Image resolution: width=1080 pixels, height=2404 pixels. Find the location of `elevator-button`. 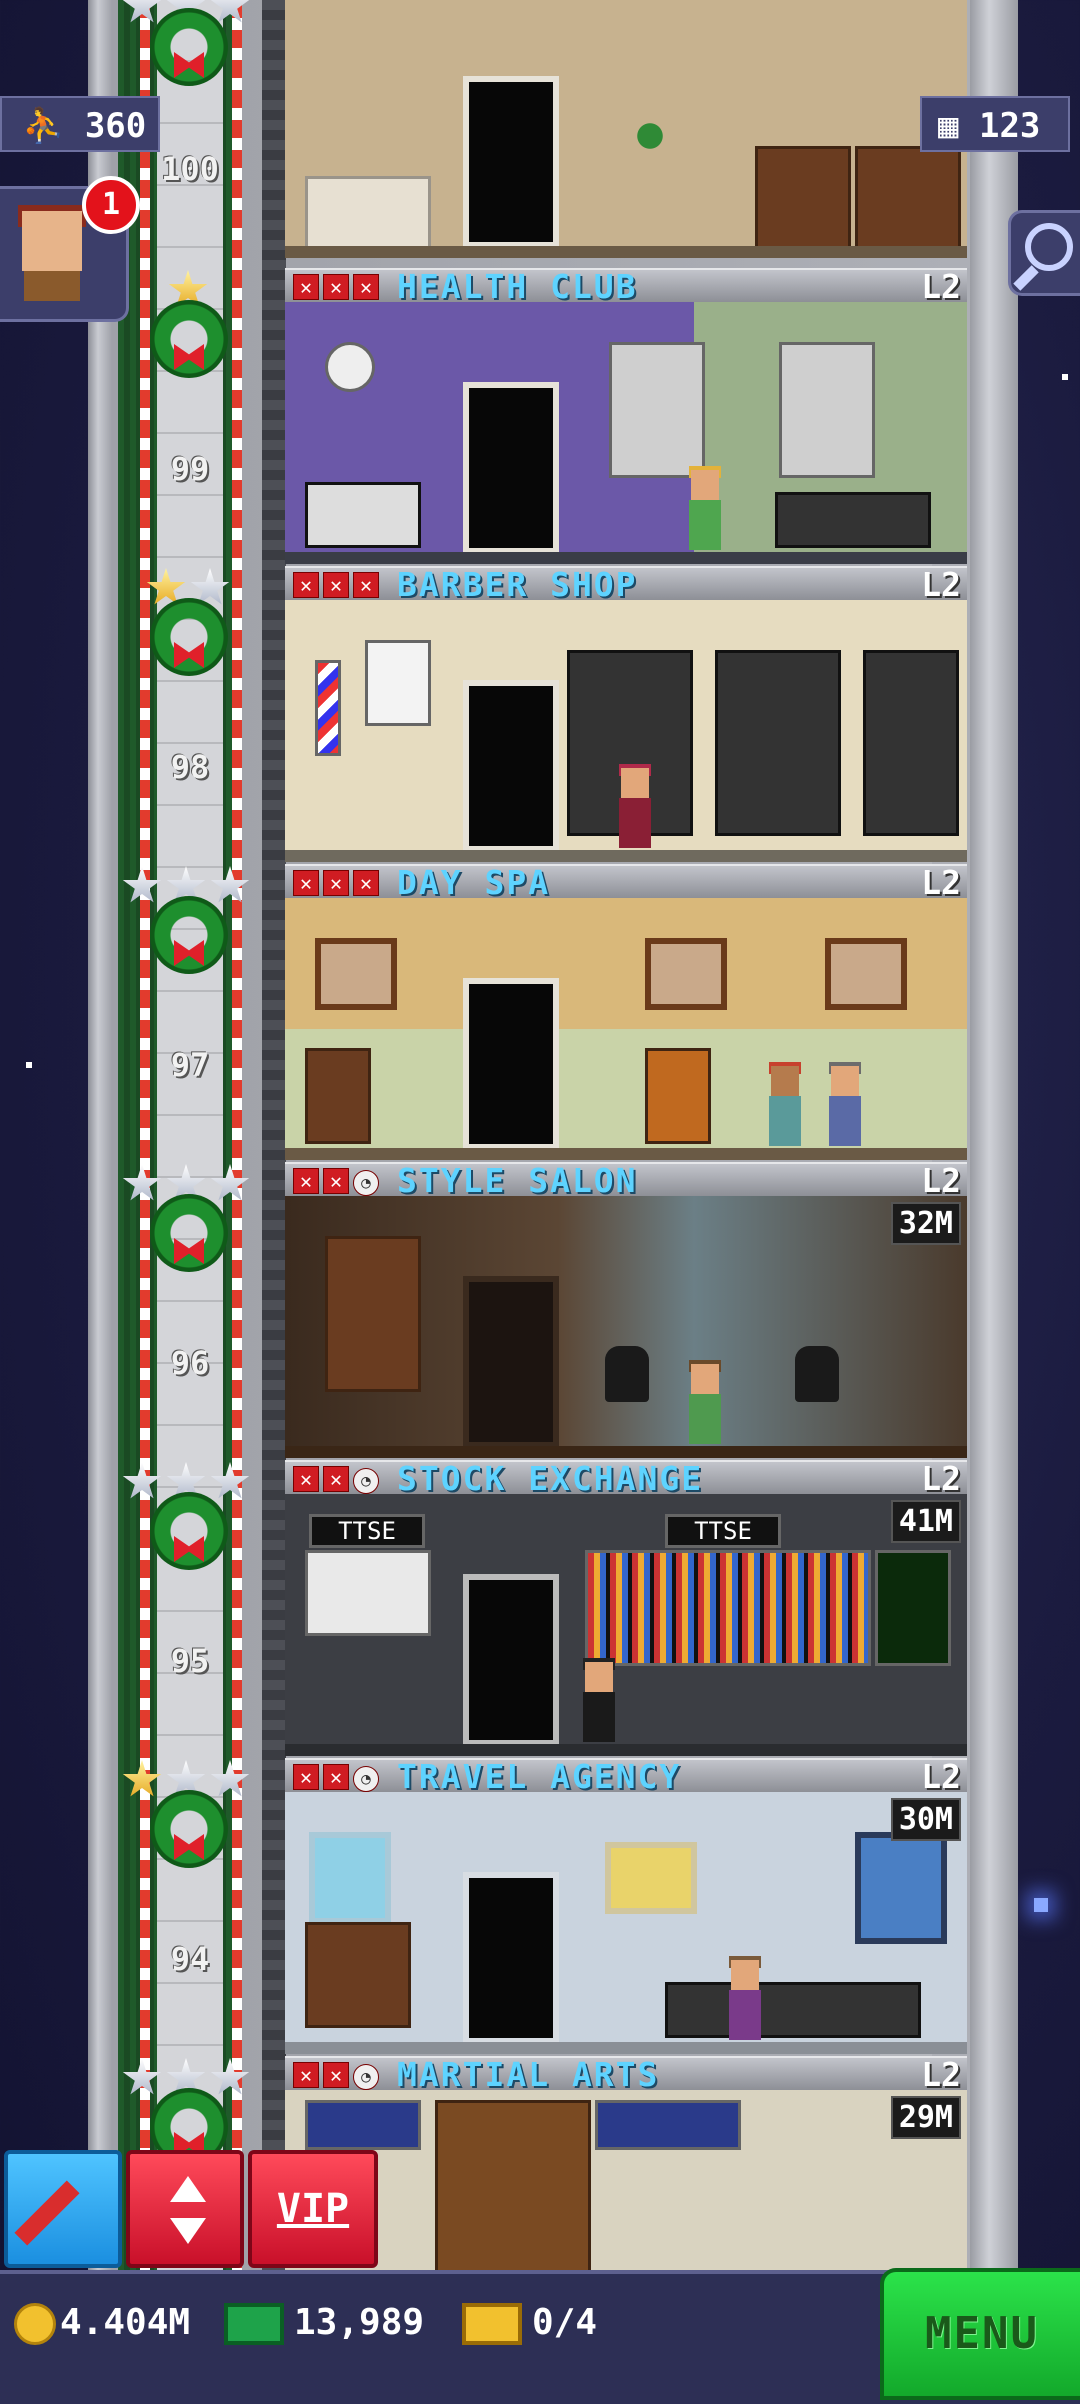

elevator-button is located at coordinates (185, 2209).